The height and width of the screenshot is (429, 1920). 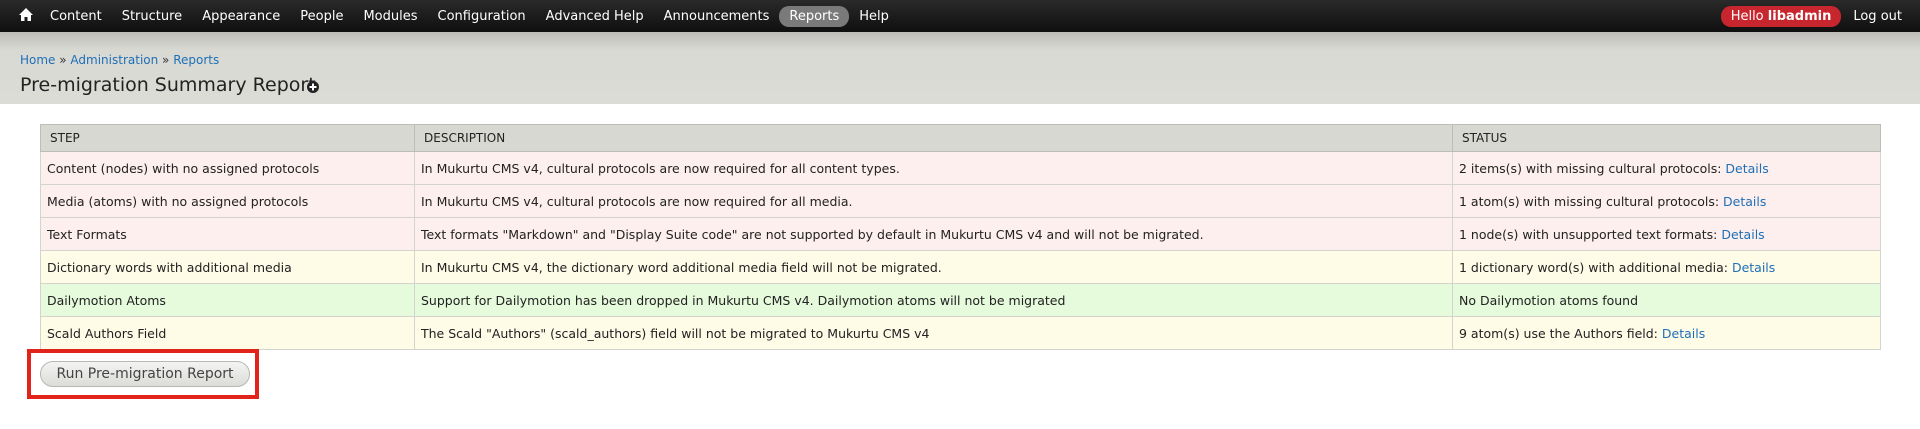 What do you see at coordinates (1749, 16) in the screenshot?
I see `greeting-prefix: Hello` at bounding box center [1749, 16].